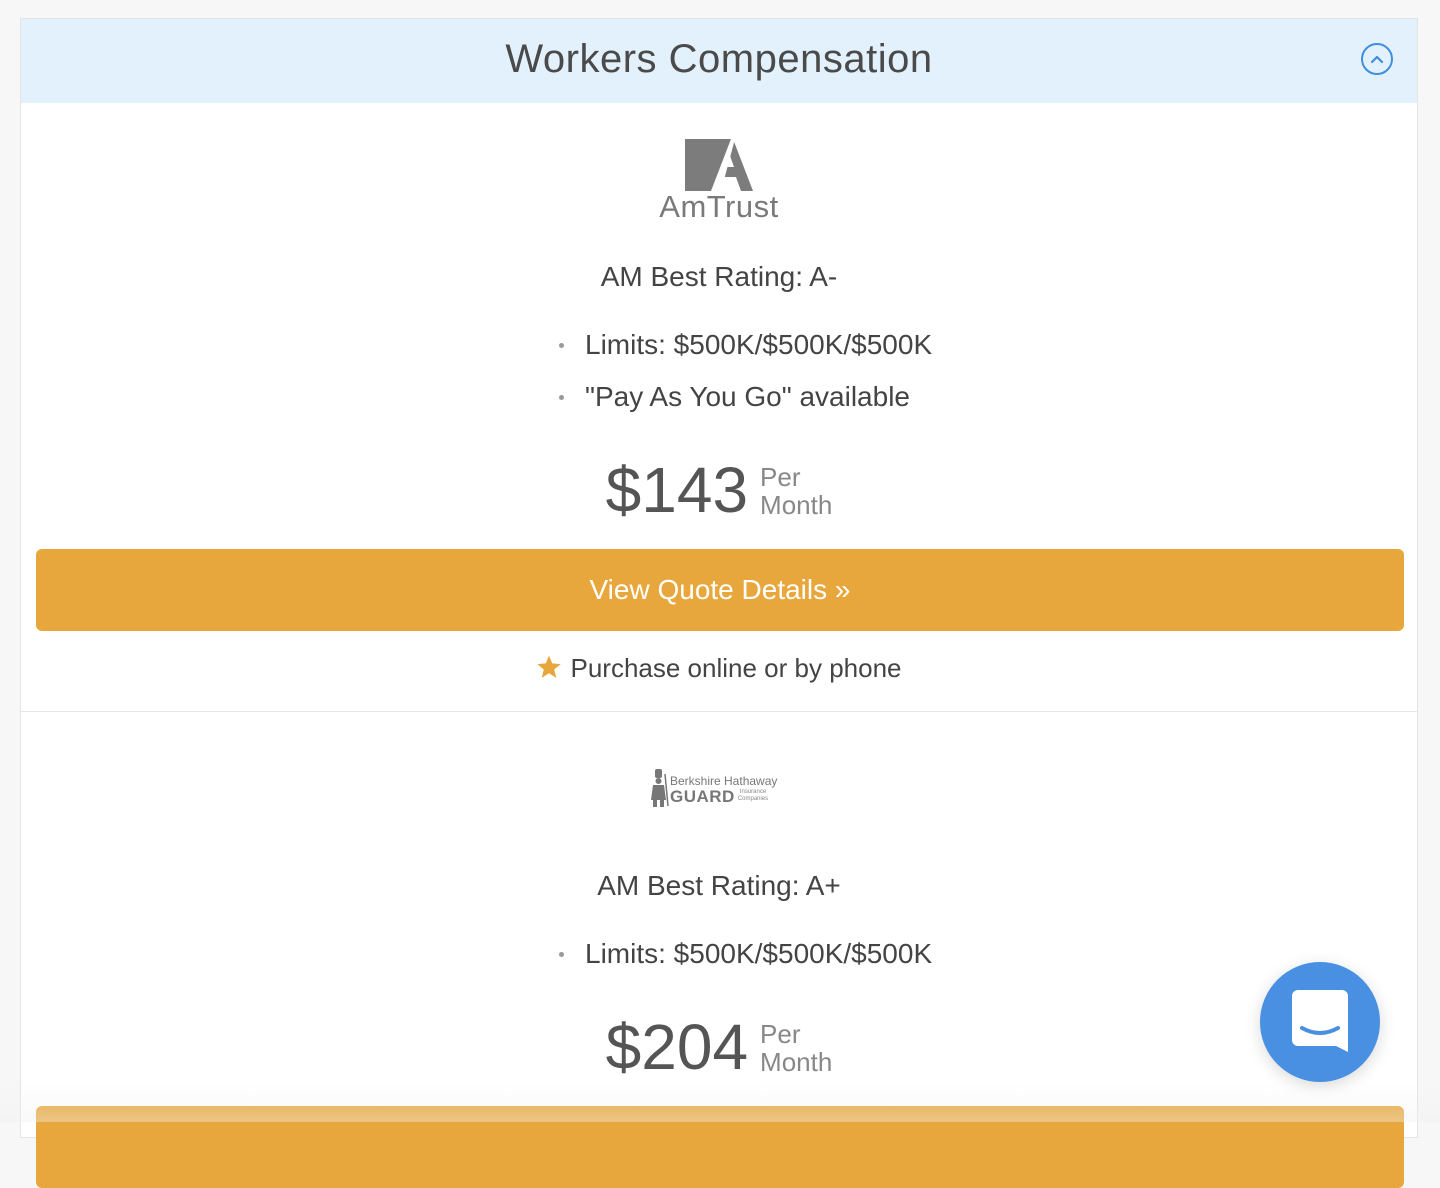  What do you see at coordinates (719, 886) in the screenshot?
I see `am-best-rating: AM Best Rating: A+` at bounding box center [719, 886].